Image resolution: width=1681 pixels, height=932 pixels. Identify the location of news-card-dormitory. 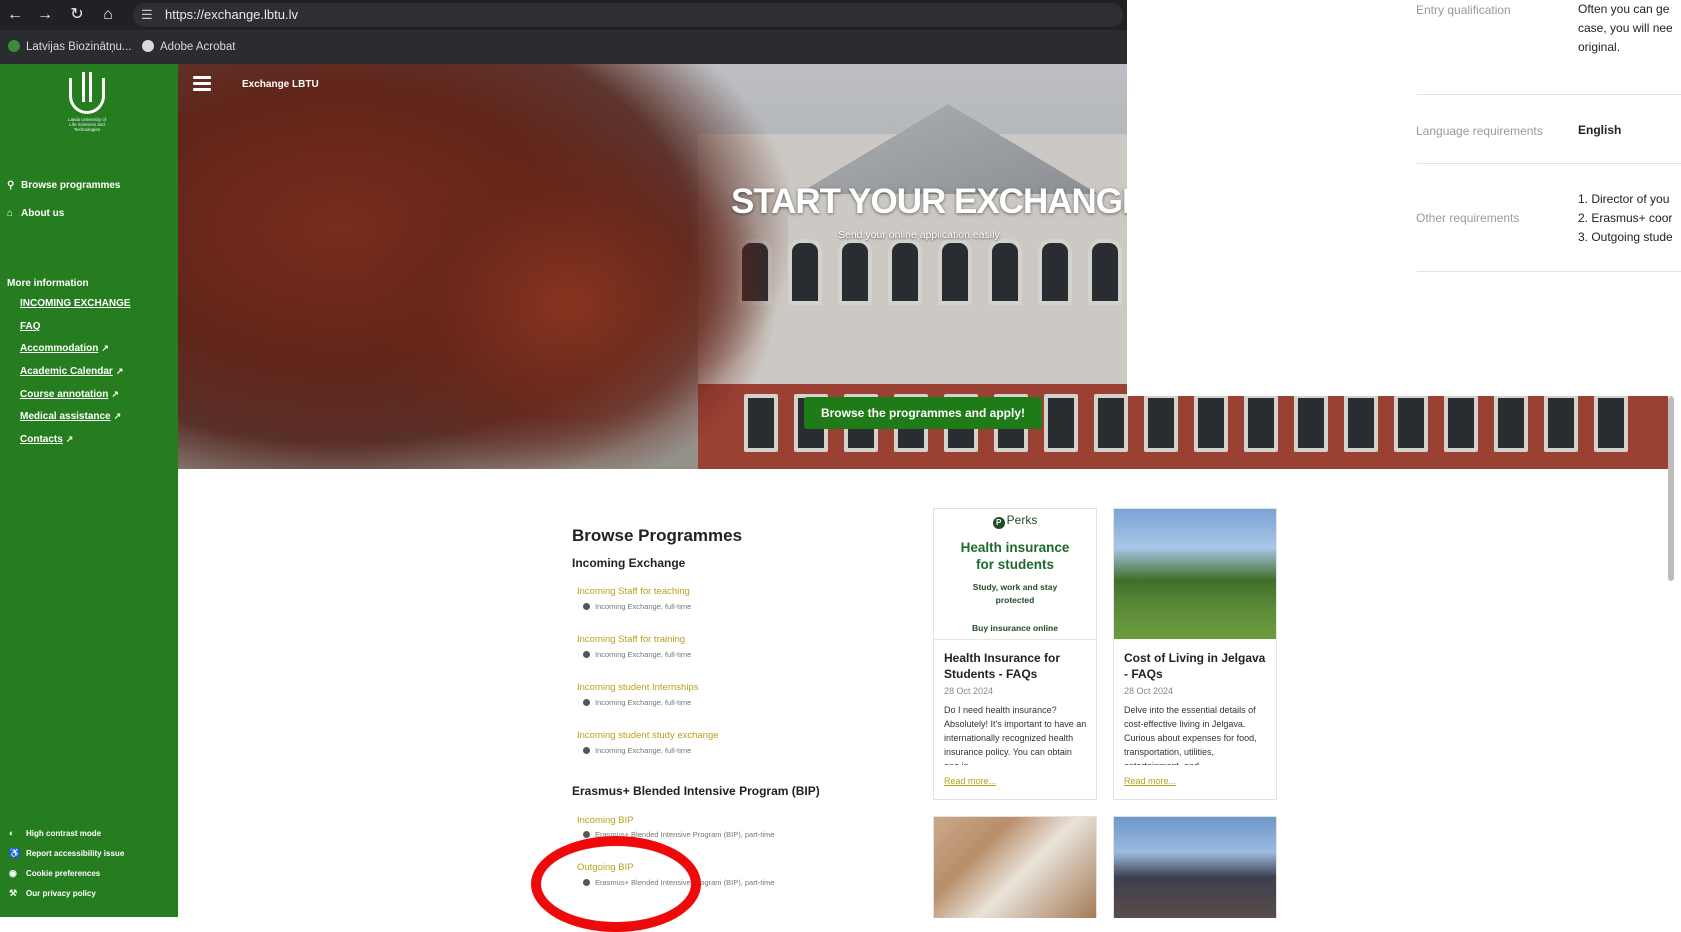
(1015, 867).